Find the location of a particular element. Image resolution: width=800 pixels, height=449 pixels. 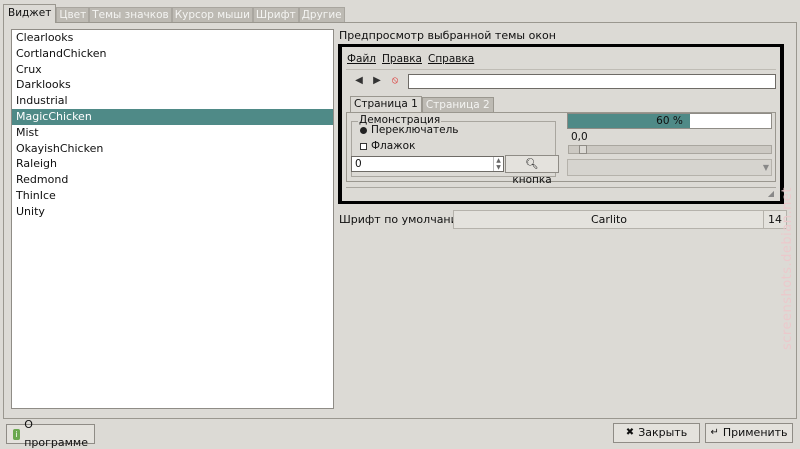

apply-button: ↵ Применить is located at coordinates (749, 433).